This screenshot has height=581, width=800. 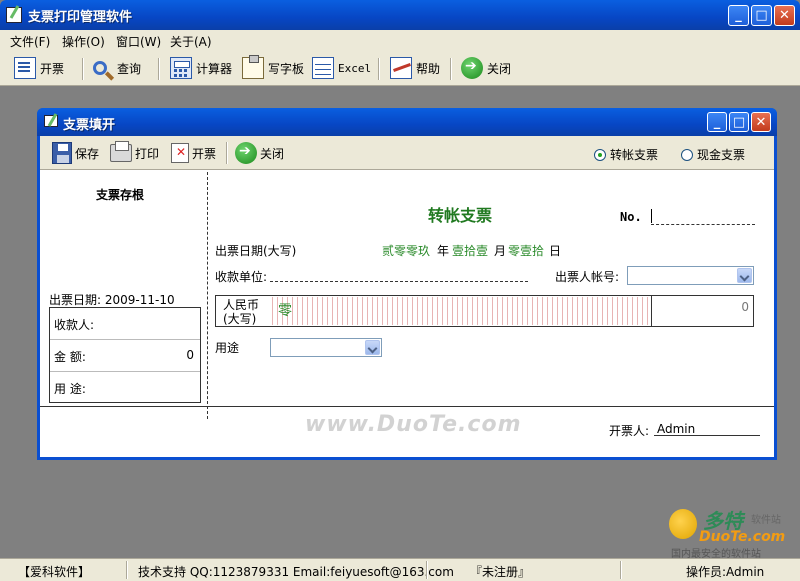 I want to click on status-registration: 『未注册』, so click(x=500, y=572).